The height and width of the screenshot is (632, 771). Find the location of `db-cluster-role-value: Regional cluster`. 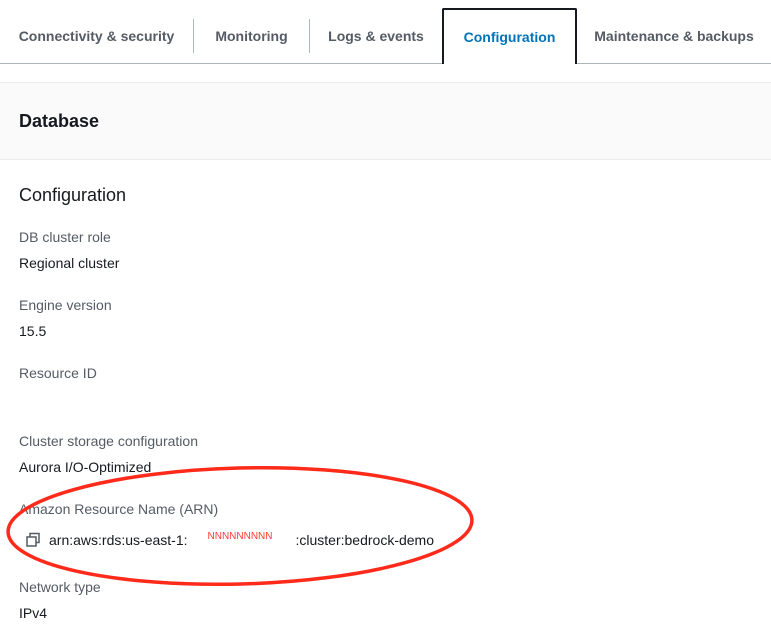

db-cluster-role-value: Regional cluster is located at coordinates (69, 263).